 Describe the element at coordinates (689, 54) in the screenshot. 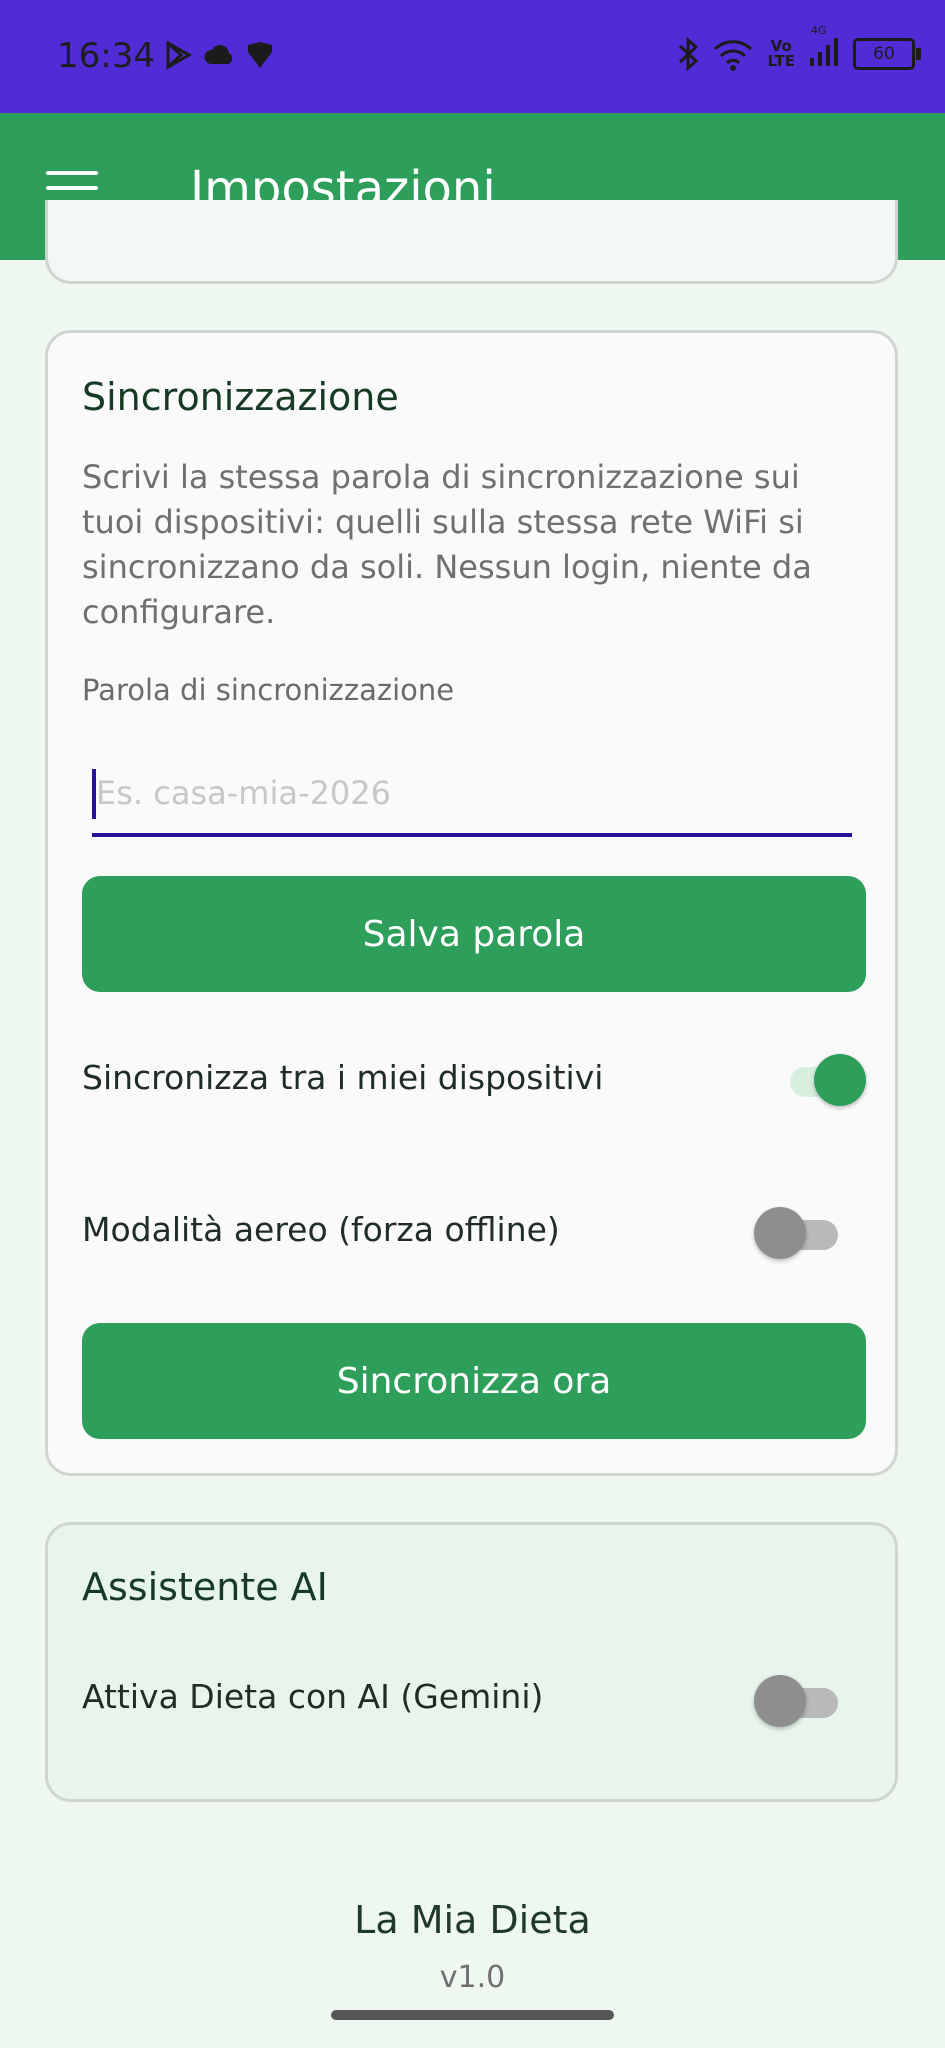

I see `bluetooth-icon` at that location.